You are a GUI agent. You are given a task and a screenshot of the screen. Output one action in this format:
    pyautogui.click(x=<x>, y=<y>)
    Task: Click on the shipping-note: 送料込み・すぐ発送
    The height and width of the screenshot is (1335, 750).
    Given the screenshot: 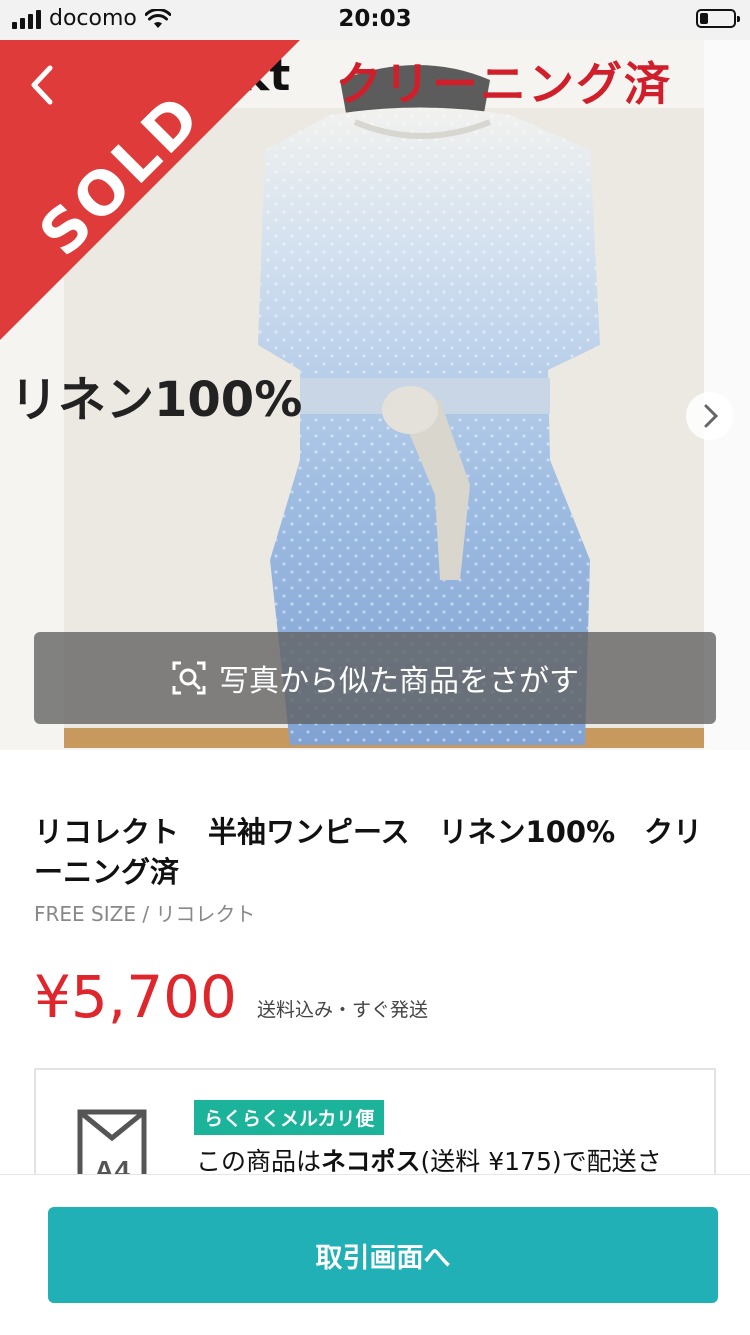 What is the action you would take?
    pyautogui.click(x=342, y=1010)
    